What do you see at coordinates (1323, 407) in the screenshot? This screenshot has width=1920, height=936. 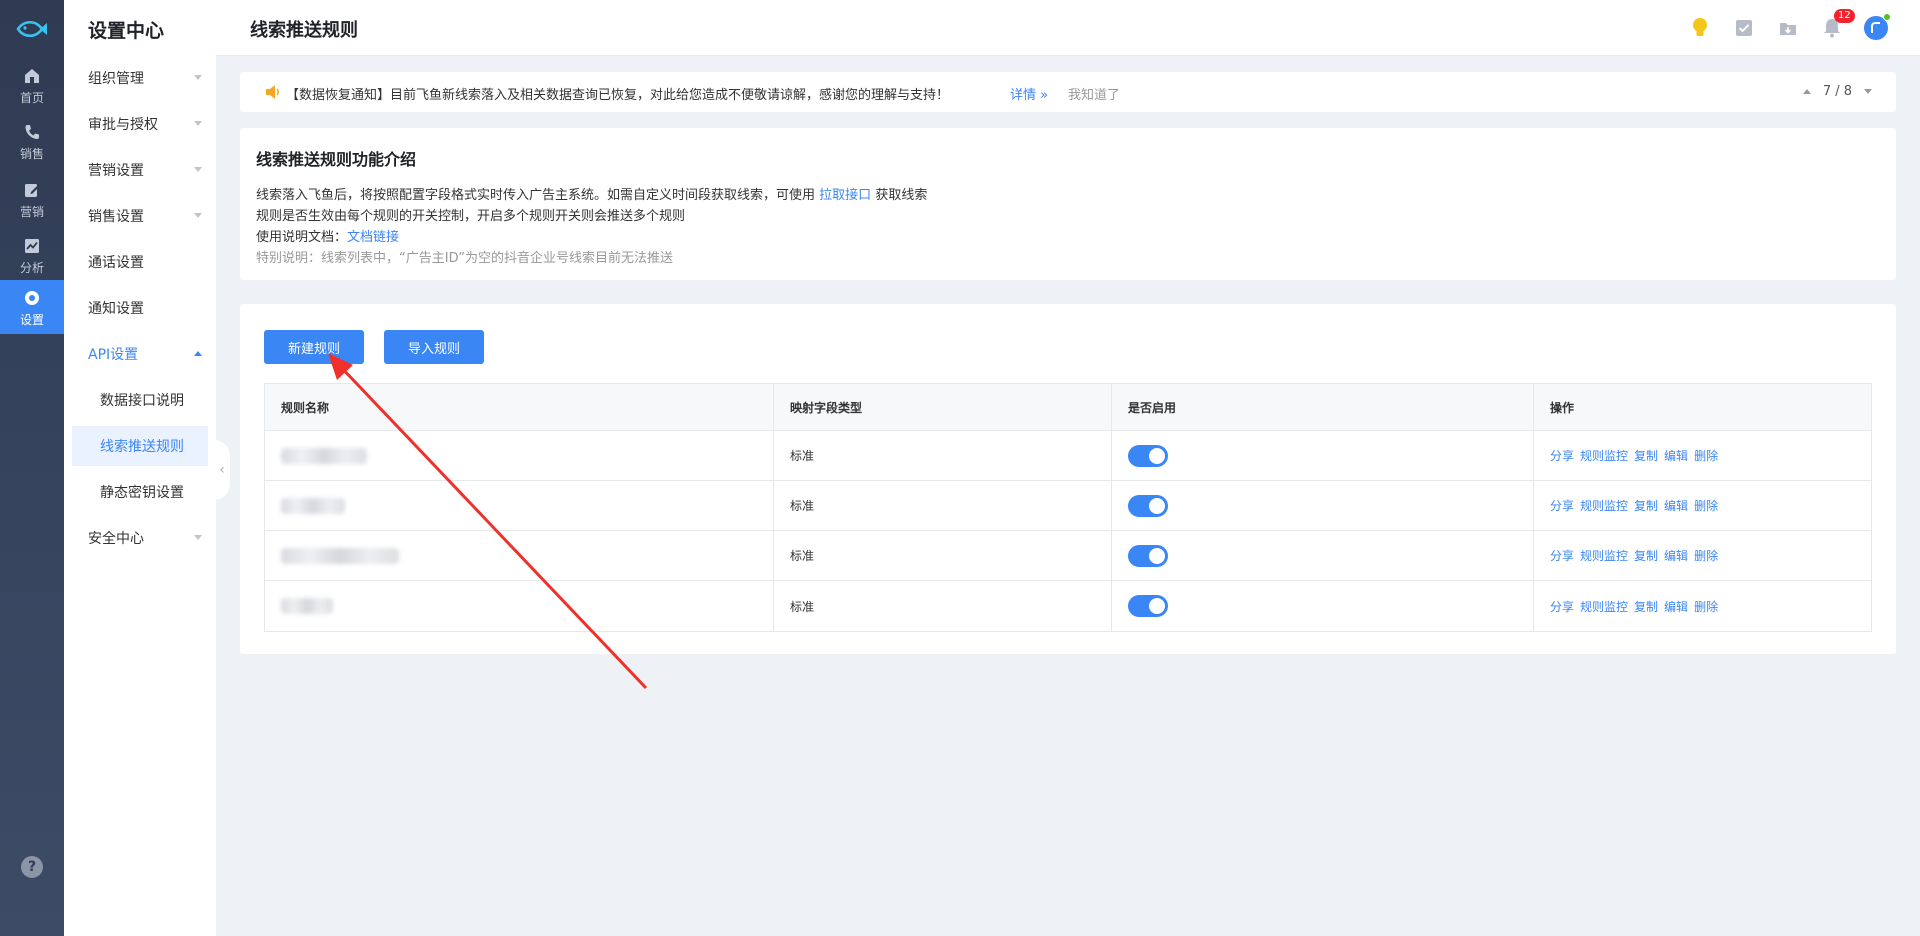 I see `column-header: 是否启用` at bounding box center [1323, 407].